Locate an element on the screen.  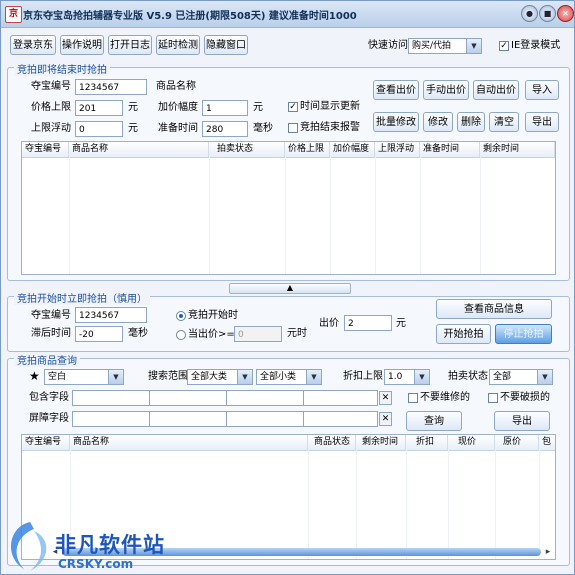
status-label: 拍卖状态 is located at coordinates (468, 376).